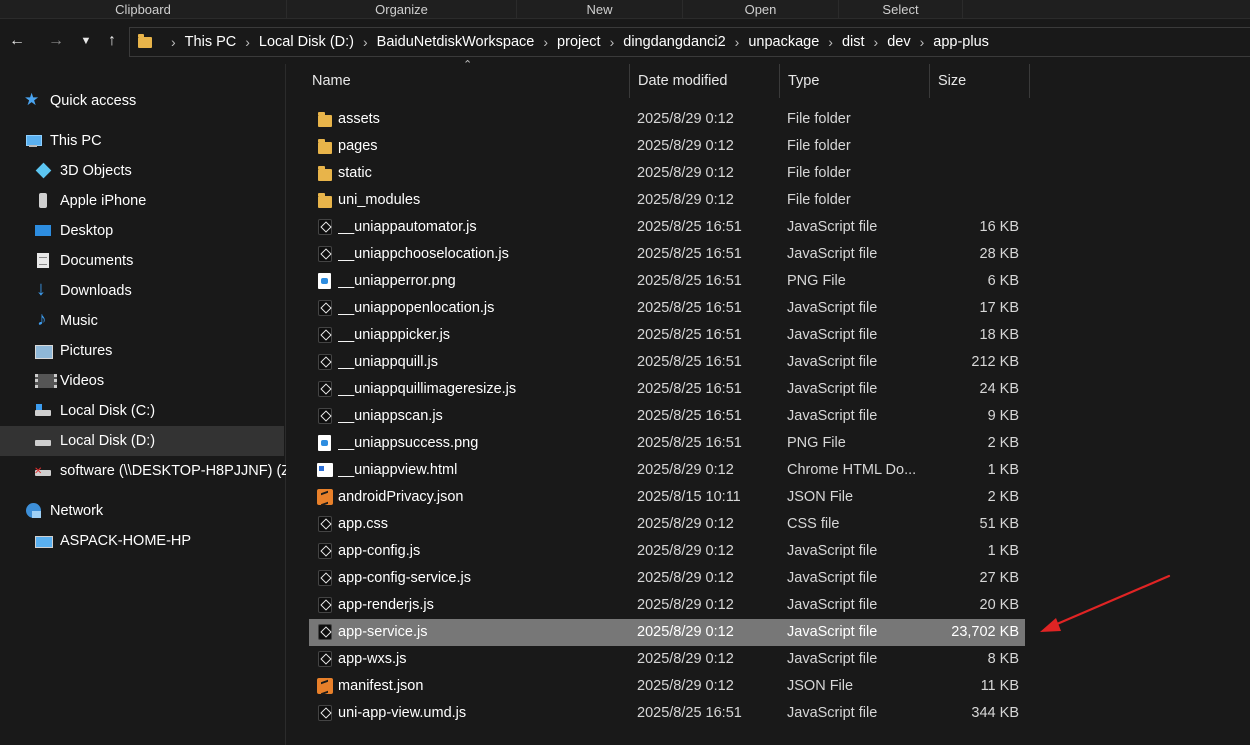 Image resolution: width=1250 pixels, height=745 pixels. Describe the element at coordinates (112, 41) in the screenshot. I see `up-button: ↑` at that location.